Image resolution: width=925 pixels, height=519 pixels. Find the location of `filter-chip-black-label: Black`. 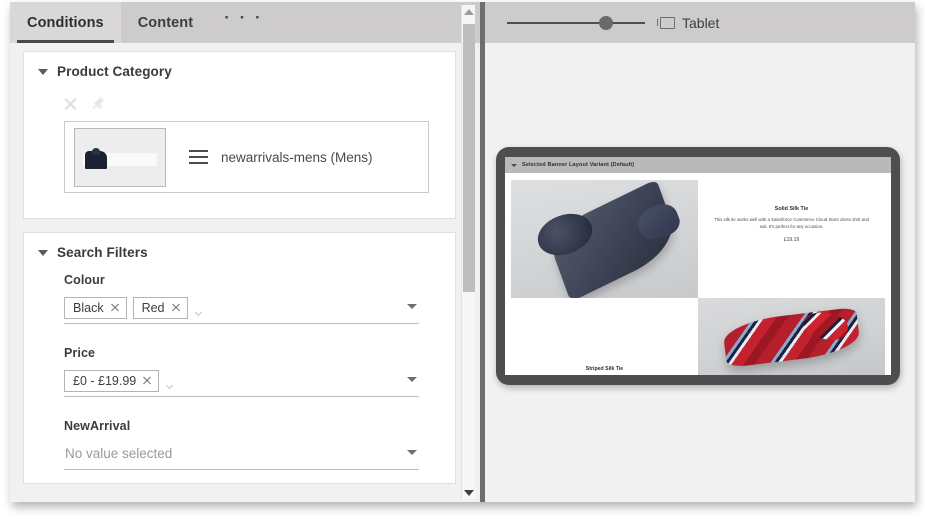

filter-chip-black-label: Black is located at coordinates (88, 307).